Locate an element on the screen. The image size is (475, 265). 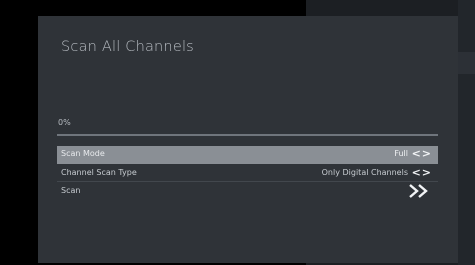
progress-bar is located at coordinates (247, 135).